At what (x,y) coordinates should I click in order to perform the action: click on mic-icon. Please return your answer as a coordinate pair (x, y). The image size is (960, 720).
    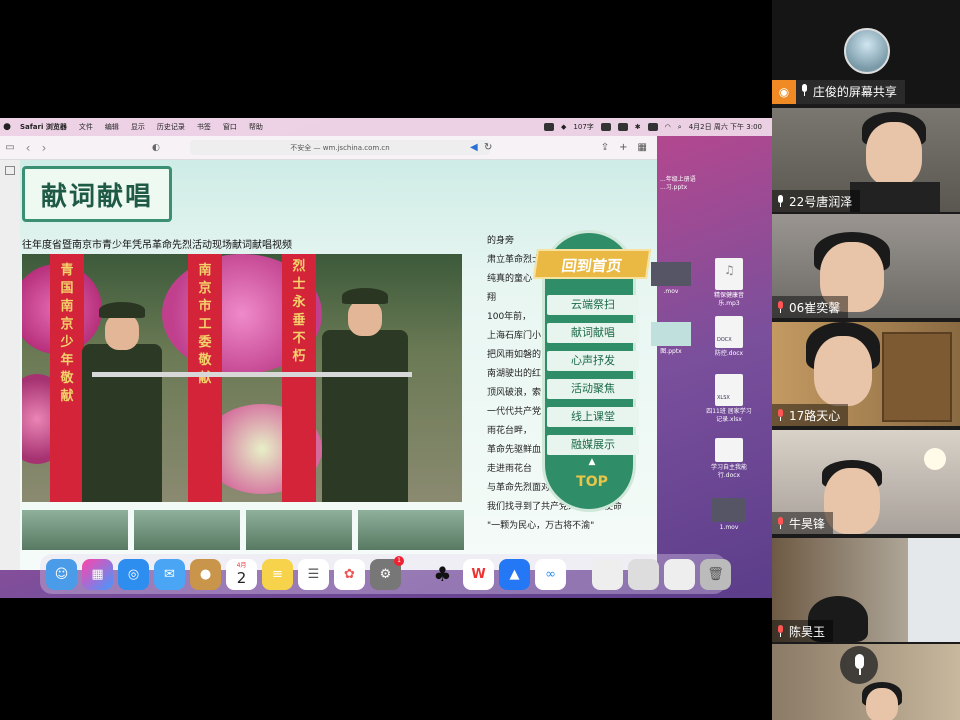
    Looking at the image, I should click on (780, 201).